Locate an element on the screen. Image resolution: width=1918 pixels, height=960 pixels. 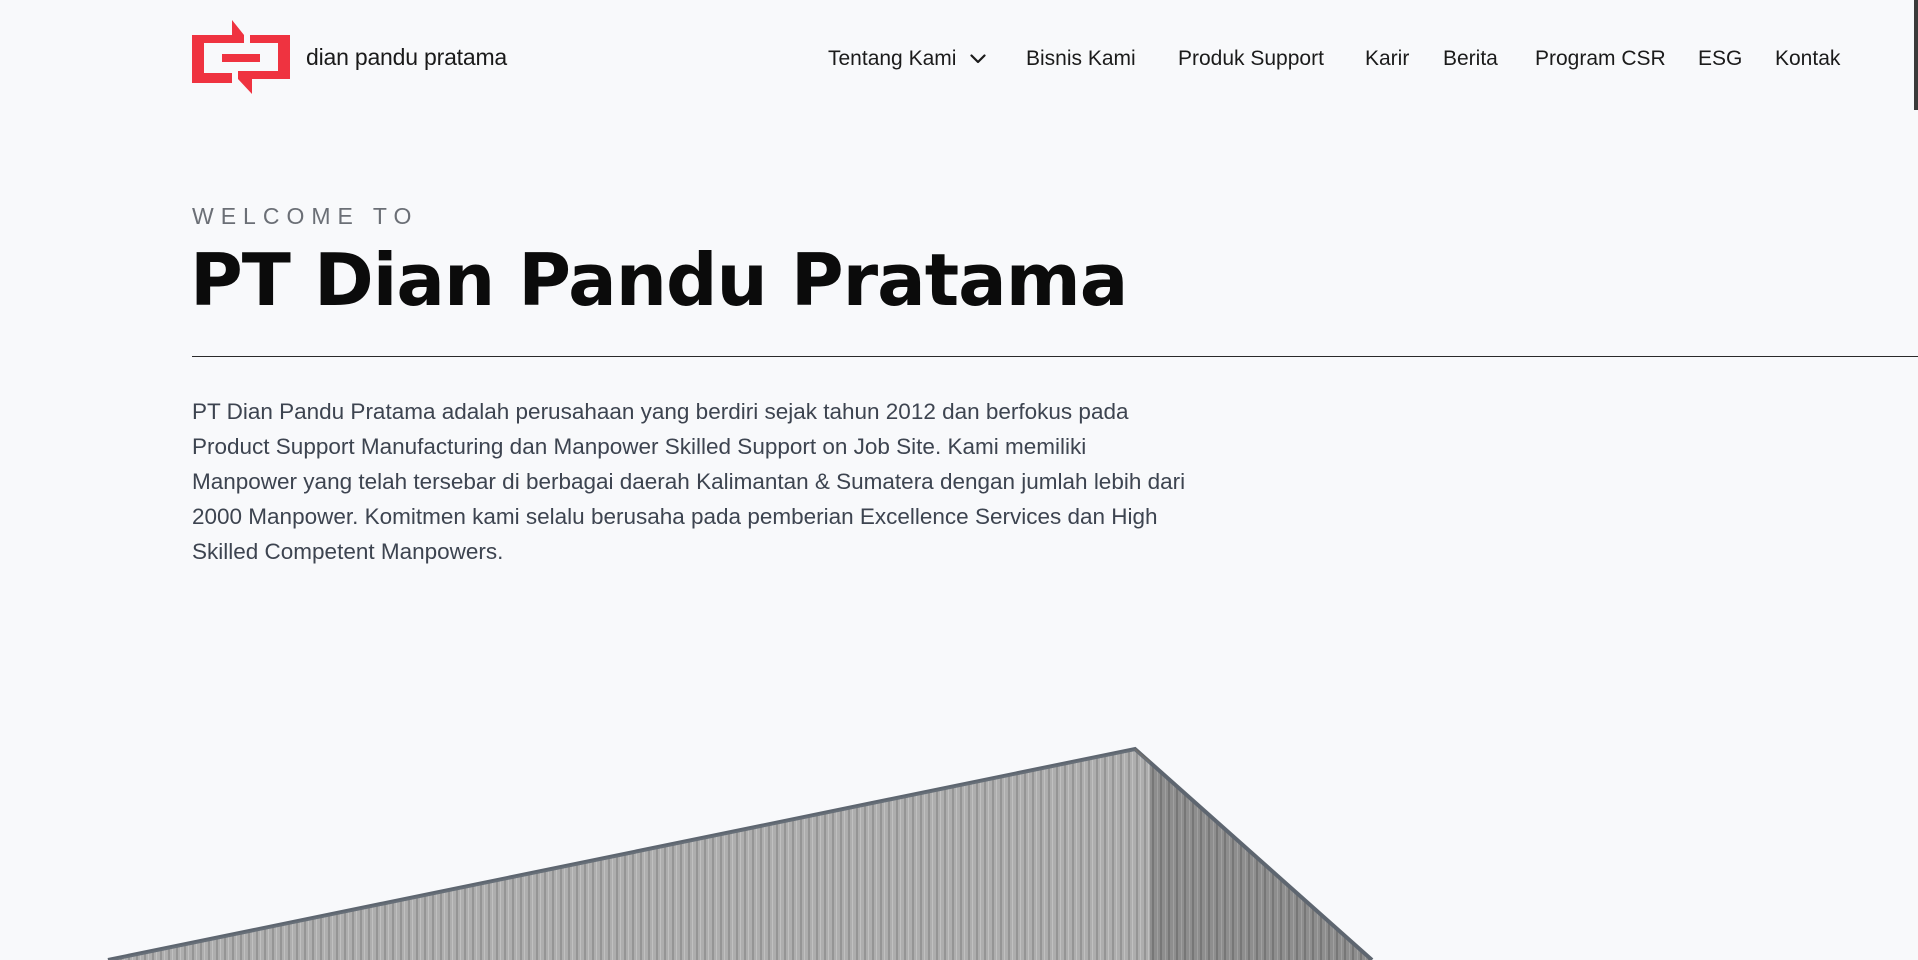
chevron-down-icon is located at coordinates (978, 59).